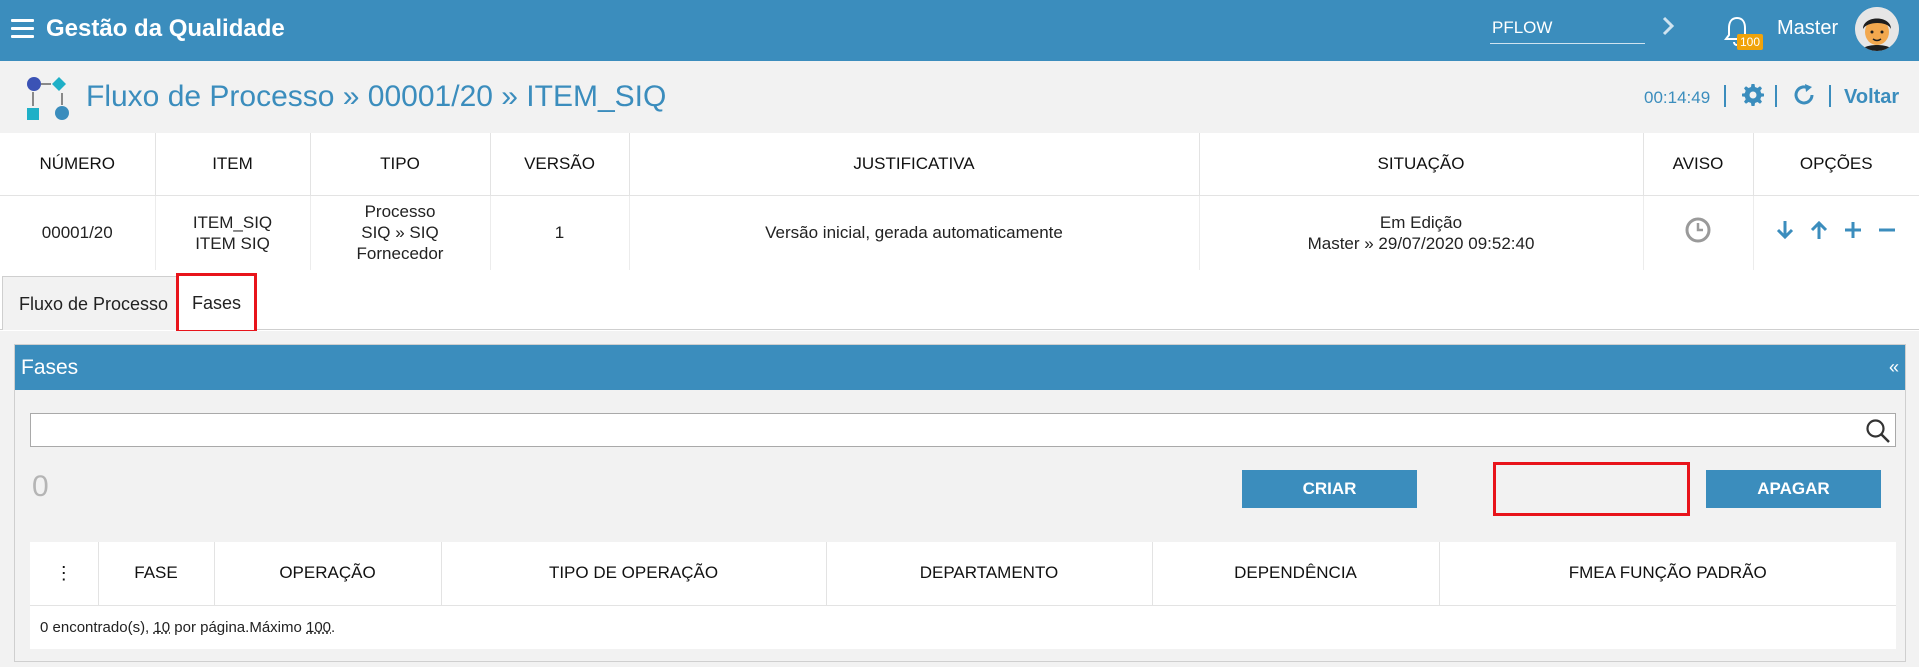  What do you see at coordinates (328, 574) in the screenshot?
I see `column-header: OPERAÇÃO` at bounding box center [328, 574].